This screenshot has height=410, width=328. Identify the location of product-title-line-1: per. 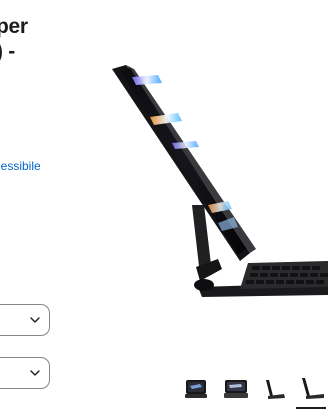
(14, 26).